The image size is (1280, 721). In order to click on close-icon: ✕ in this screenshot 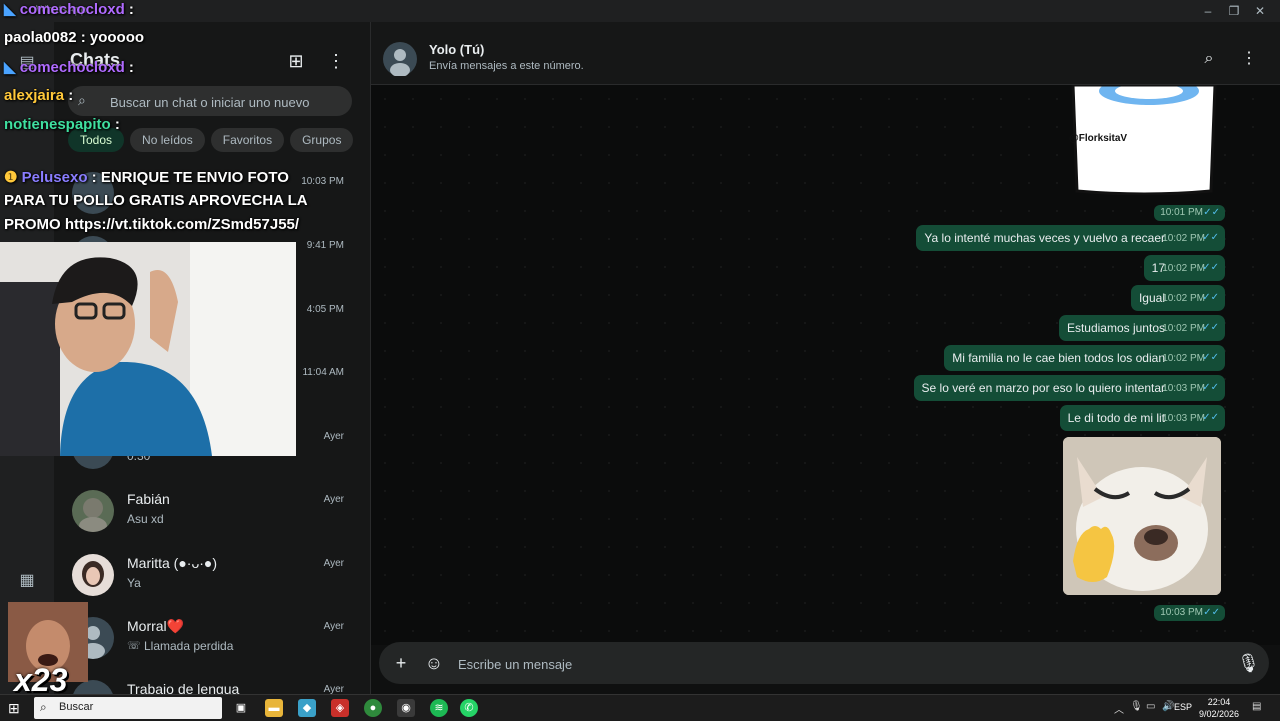, I will do `click(1260, 11)`.